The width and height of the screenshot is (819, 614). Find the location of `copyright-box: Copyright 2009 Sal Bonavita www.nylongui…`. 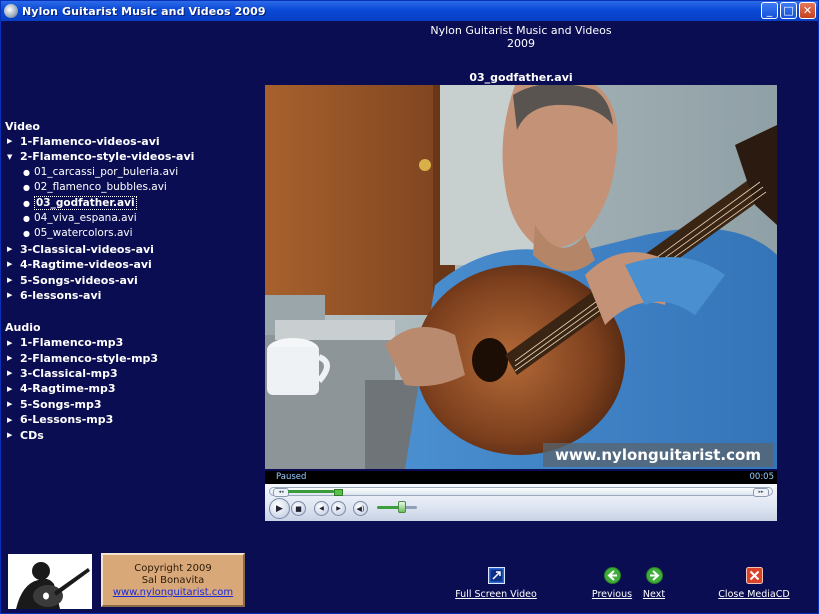

copyright-box: Copyright 2009 Sal Bonavita www.nylongui… is located at coordinates (173, 580).